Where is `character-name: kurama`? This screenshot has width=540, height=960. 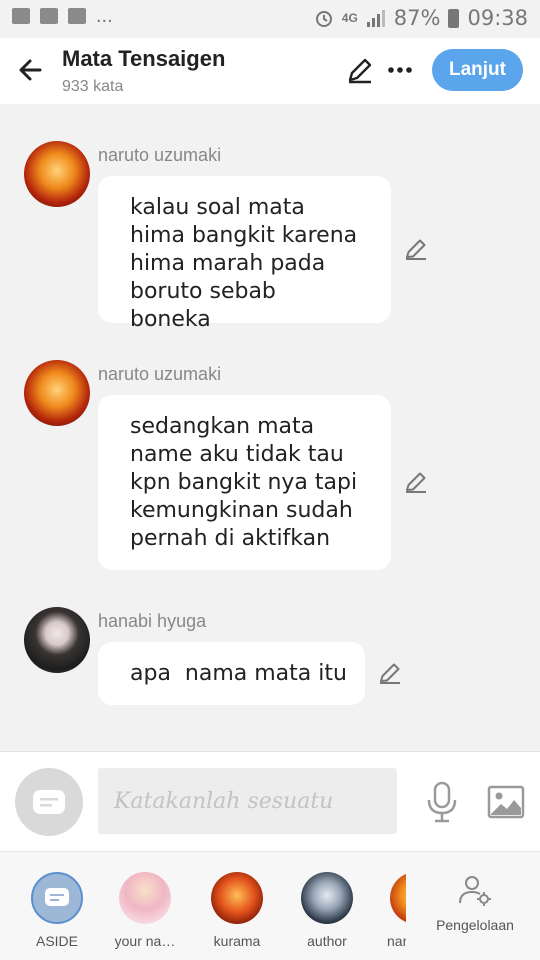 character-name: kurama is located at coordinates (237, 941).